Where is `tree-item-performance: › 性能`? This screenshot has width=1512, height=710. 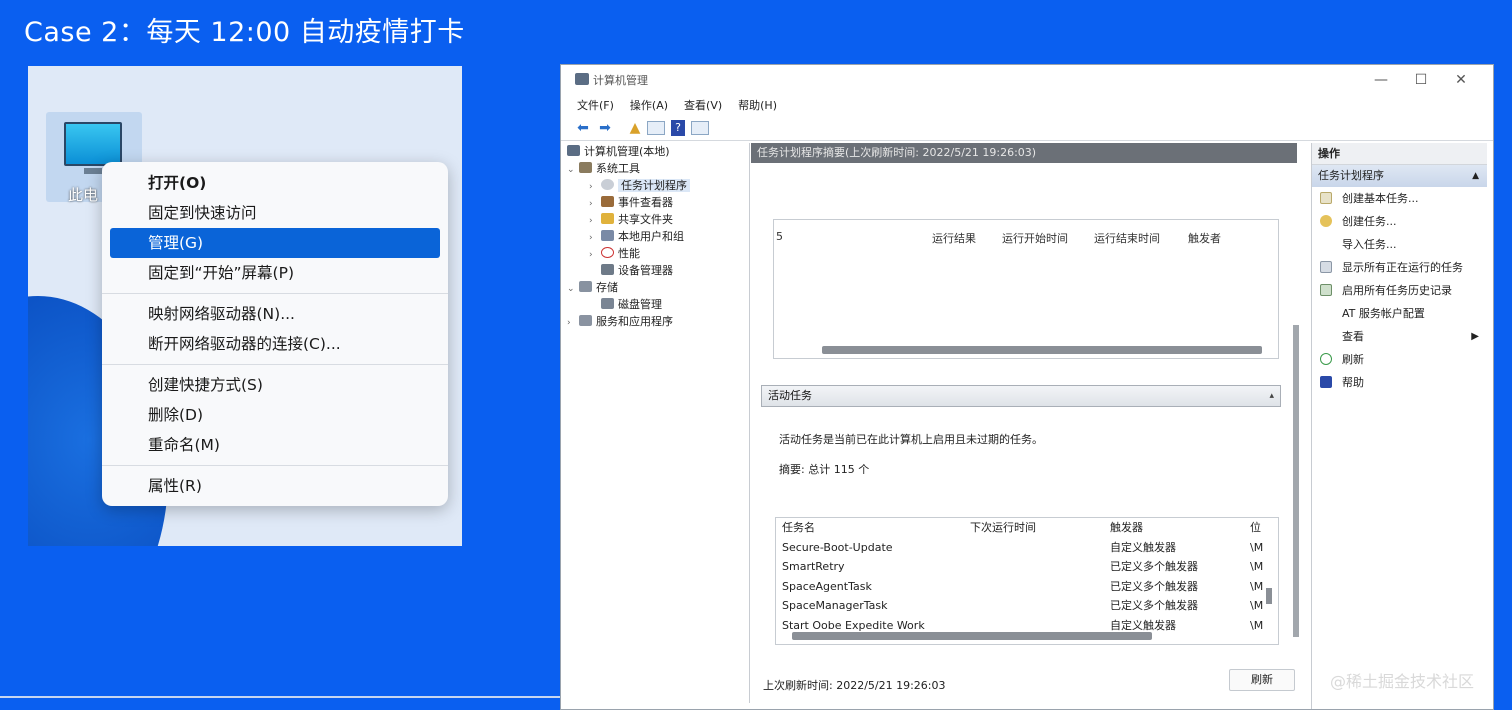 tree-item-performance: › 性能 is located at coordinates (657, 253).